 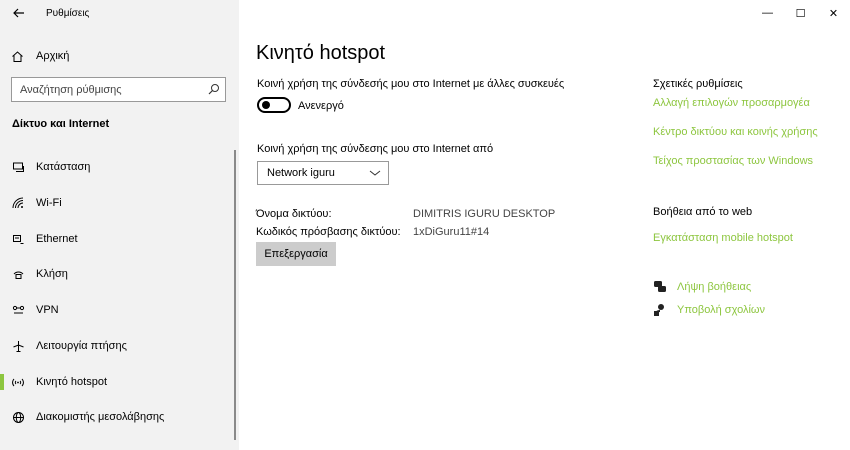 I want to click on network-name-value: DIMITRIS IGURU DESKTOP, so click(x=484, y=214).